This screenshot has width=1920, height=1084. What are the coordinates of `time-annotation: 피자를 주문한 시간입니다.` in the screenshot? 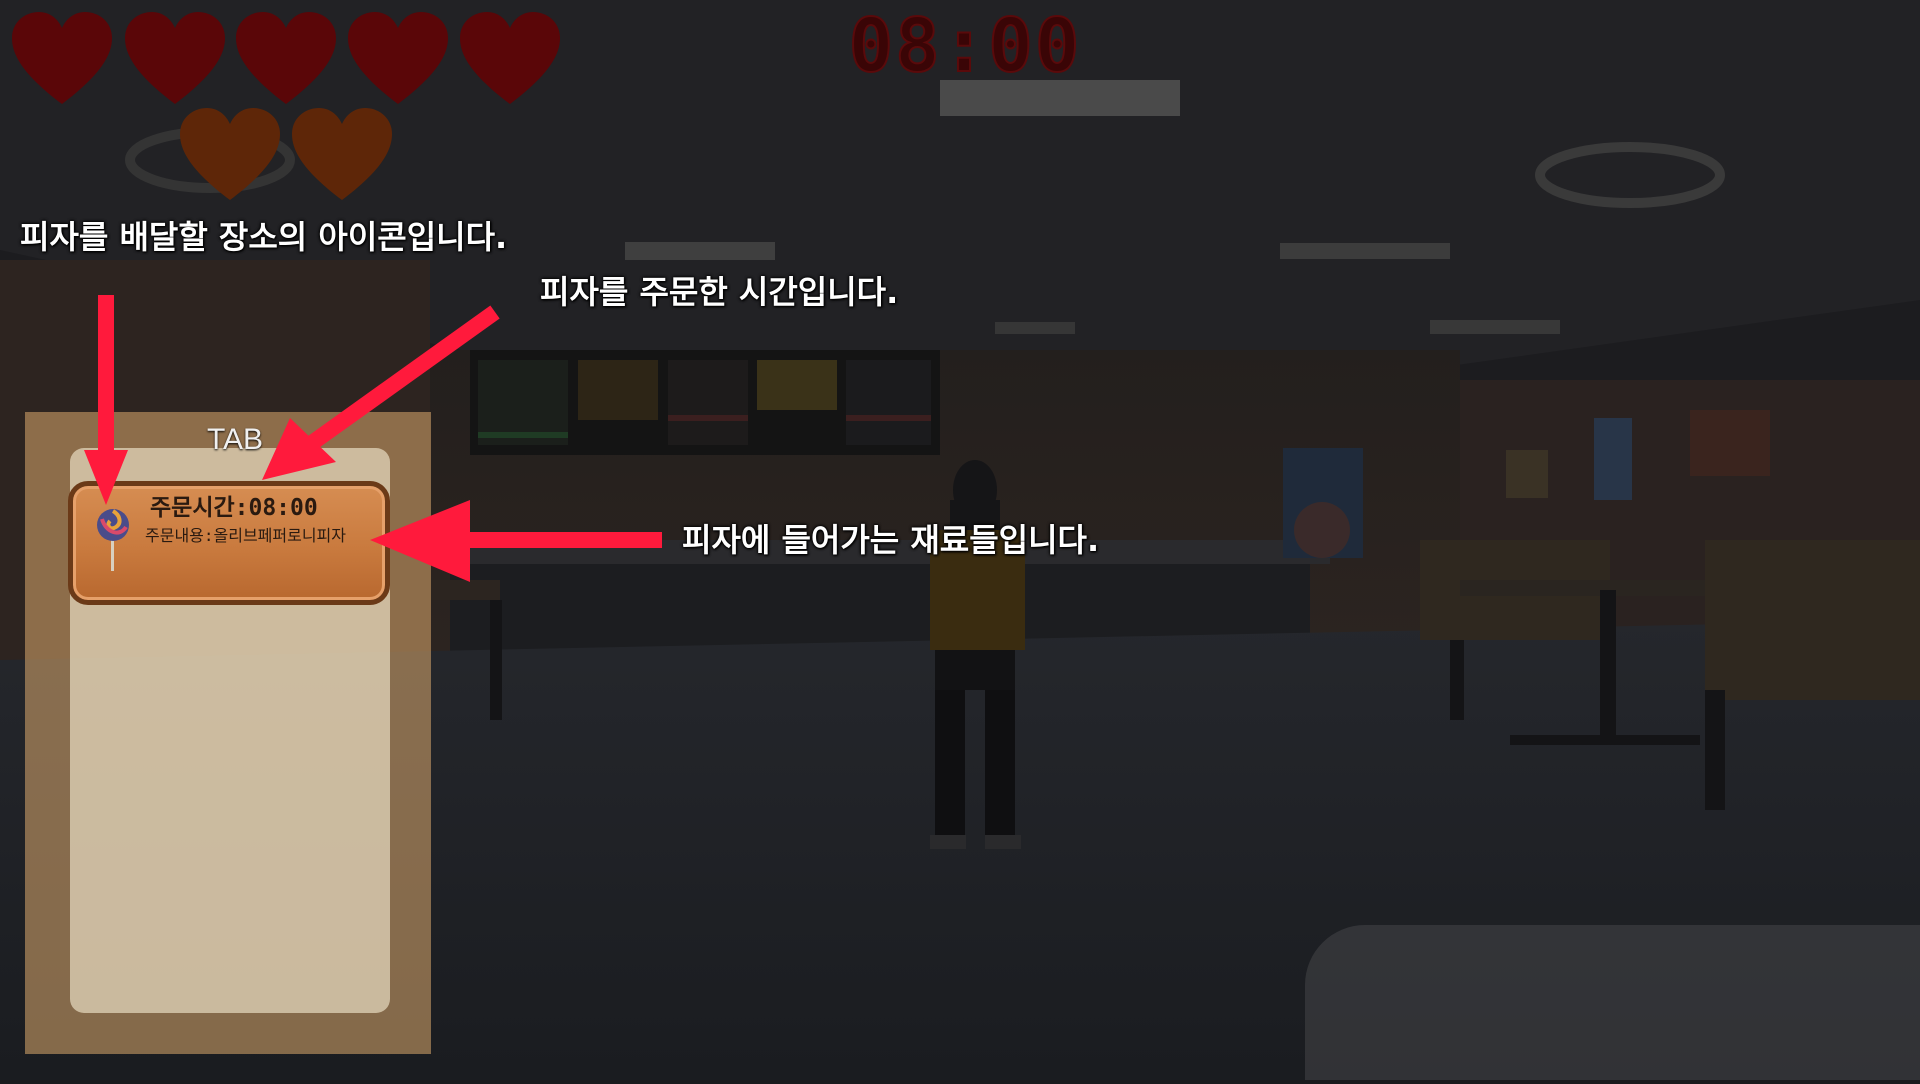 It's located at (719, 292).